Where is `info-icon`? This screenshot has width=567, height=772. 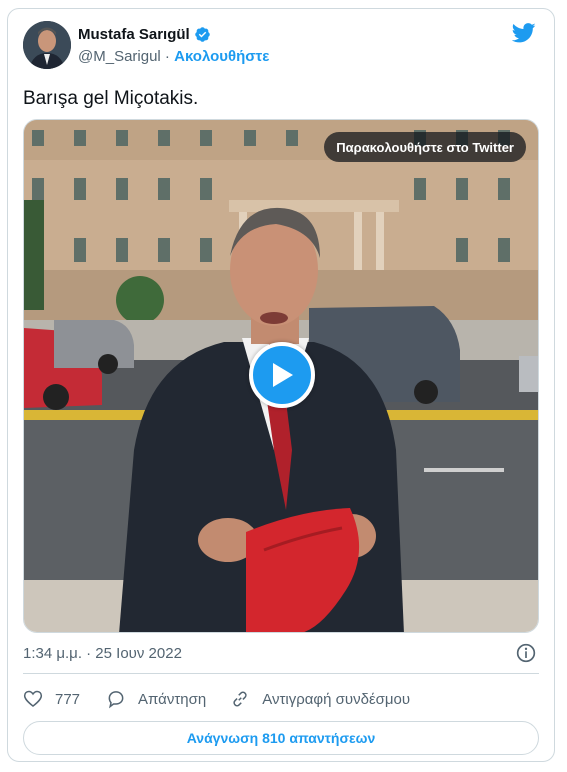 info-icon is located at coordinates (526, 653).